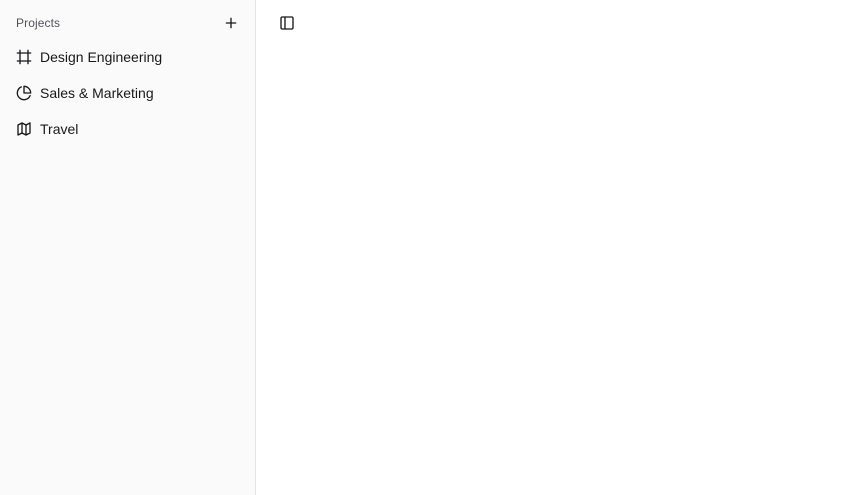 This screenshot has height=495, width=852. Describe the element at coordinates (24, 93) in the screenshot. I see `pie-chart-icon` at that location.